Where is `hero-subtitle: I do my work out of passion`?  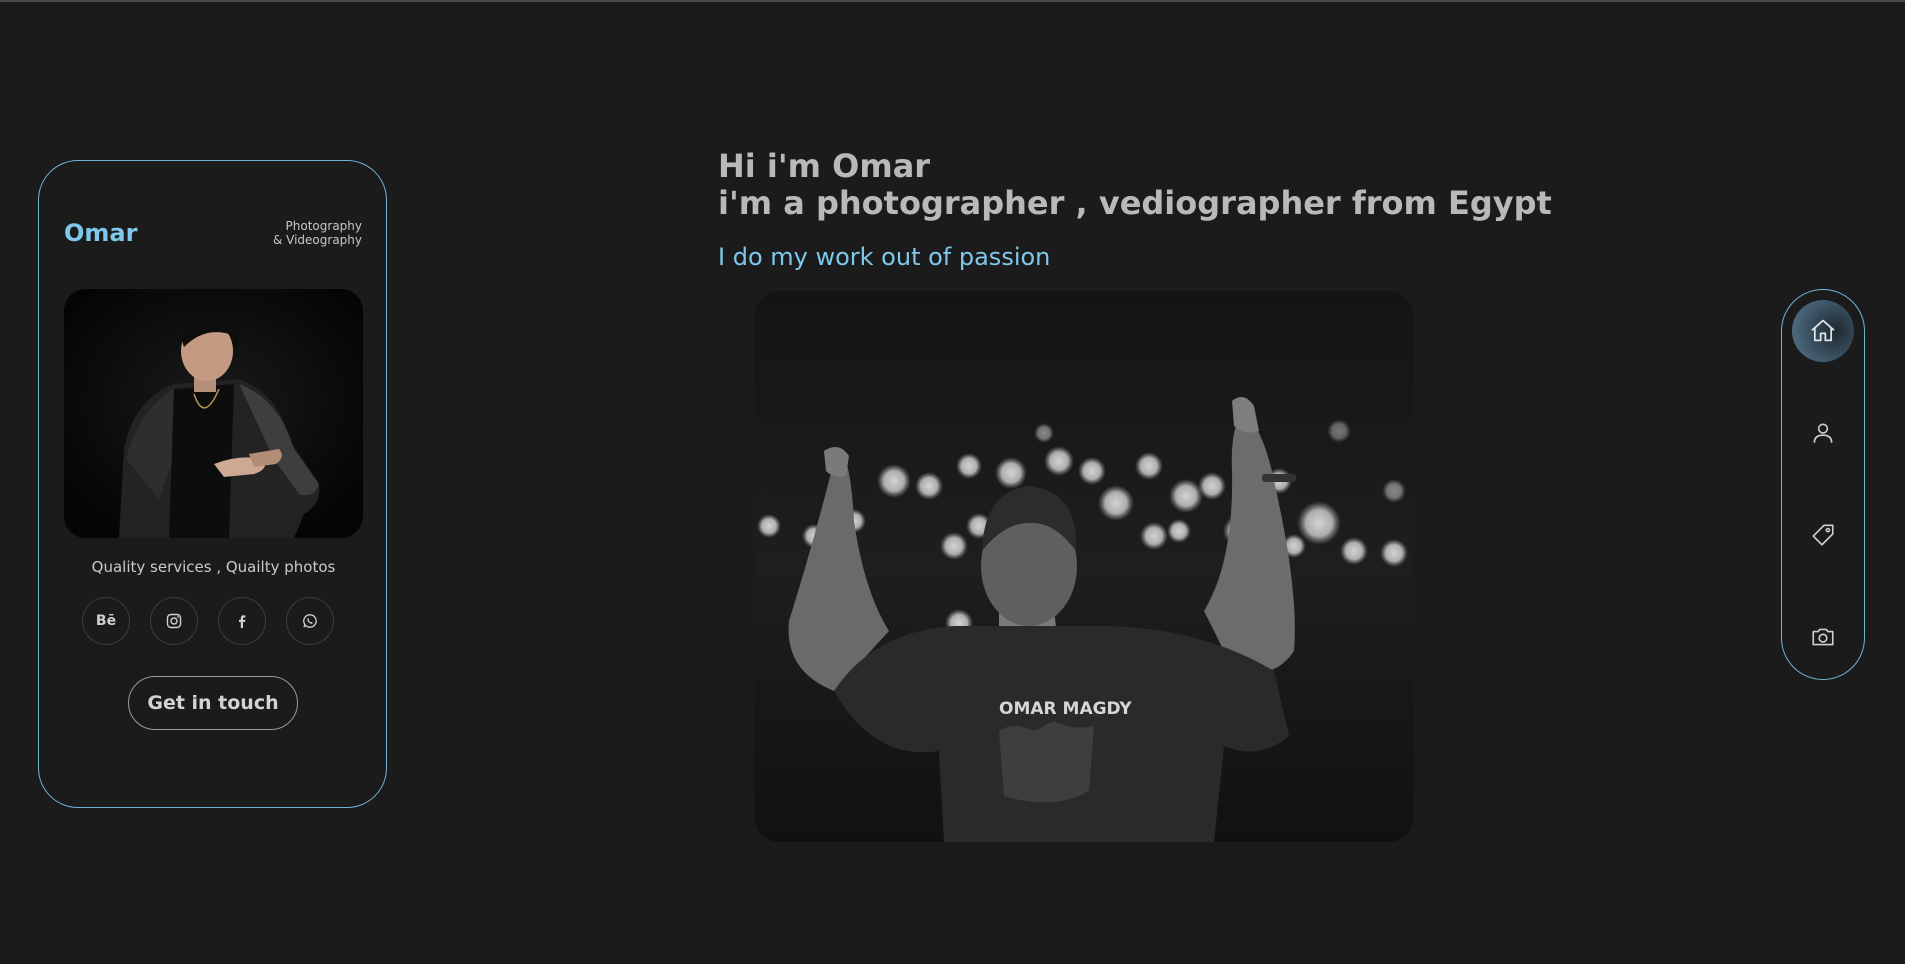
hero-subtitle: I do my work out of passion is located at coordinates (884, 257).